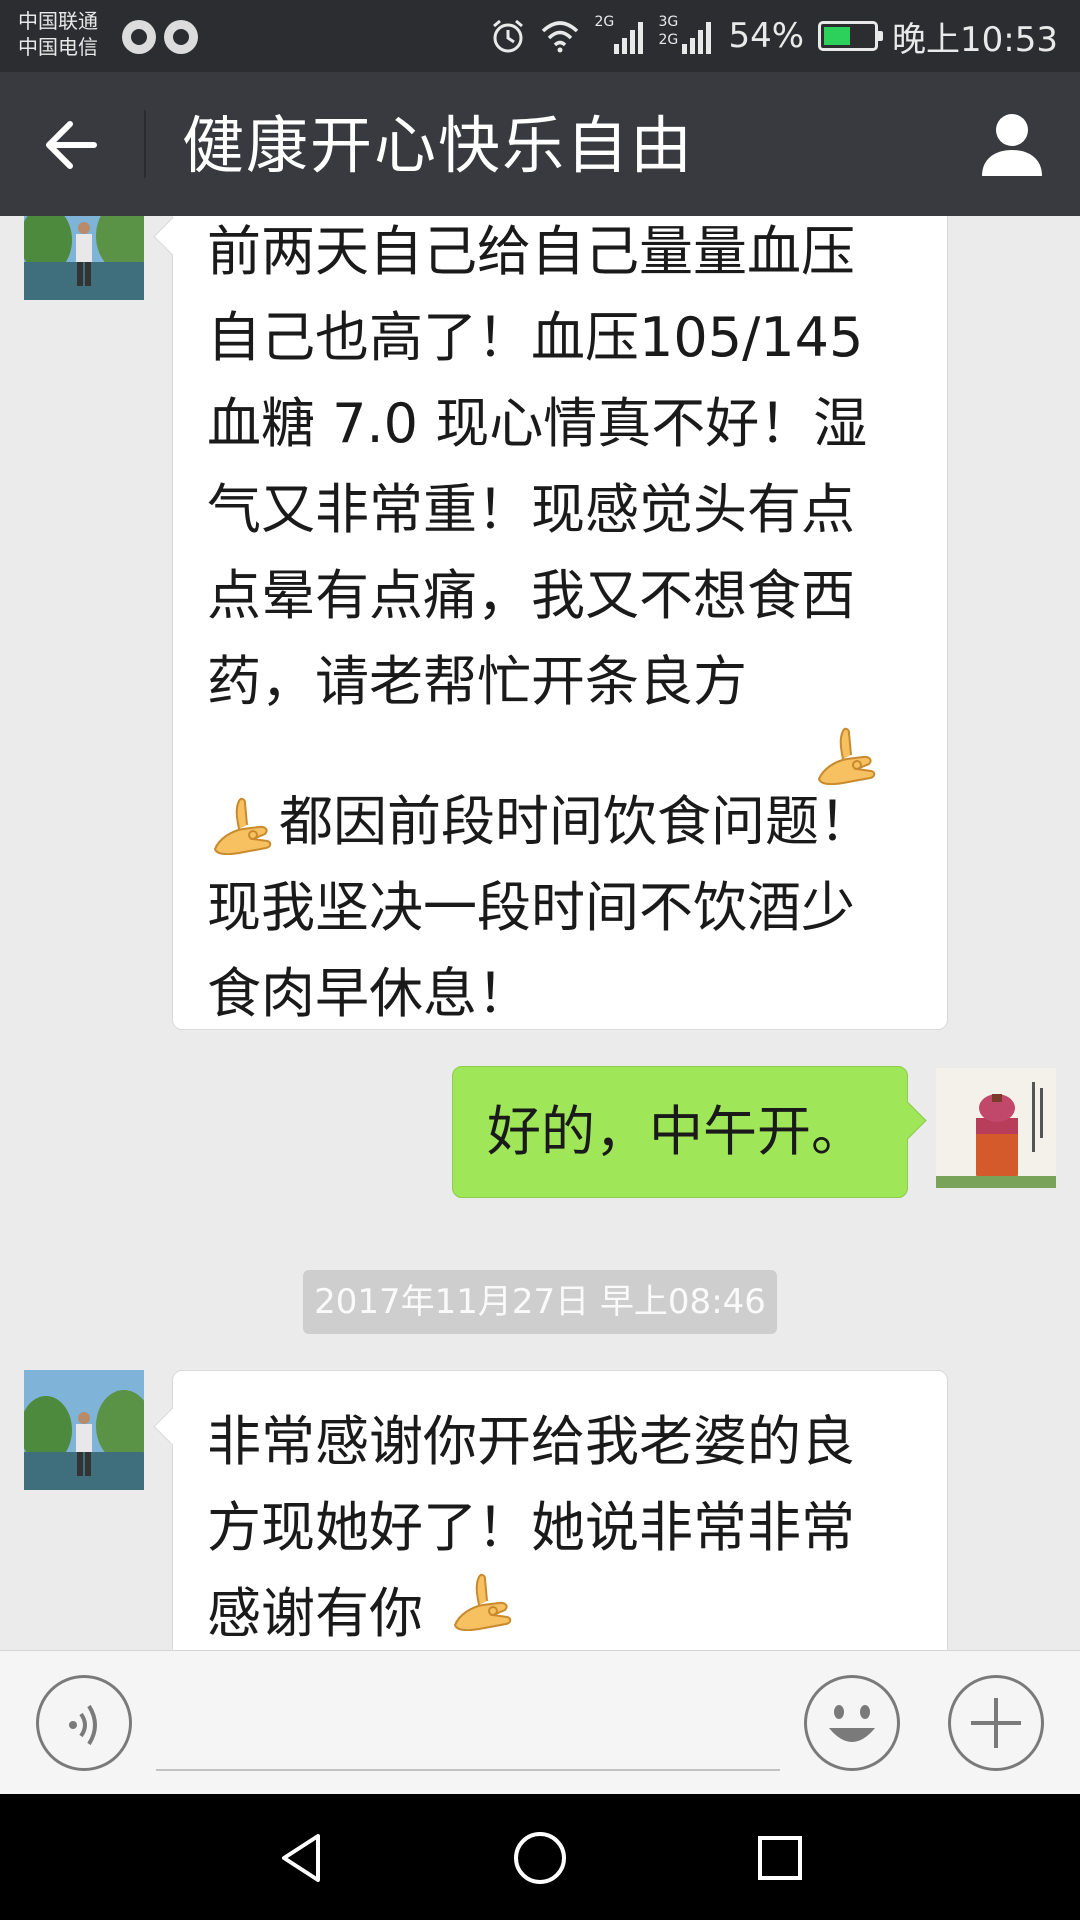 The width and height of the screenshot is (1080, 1920). Describe the element at coordinates (975, 39) in the screenshot. I see `status-time: 晚上10:53` at that location.